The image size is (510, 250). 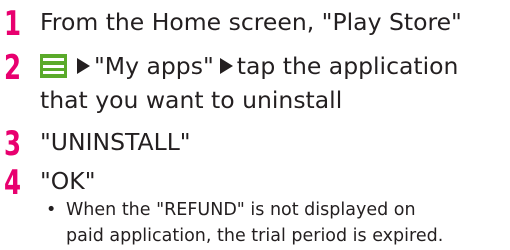 I want to click on step-2-my-apps: "My apps", so click(x=154, y=66).